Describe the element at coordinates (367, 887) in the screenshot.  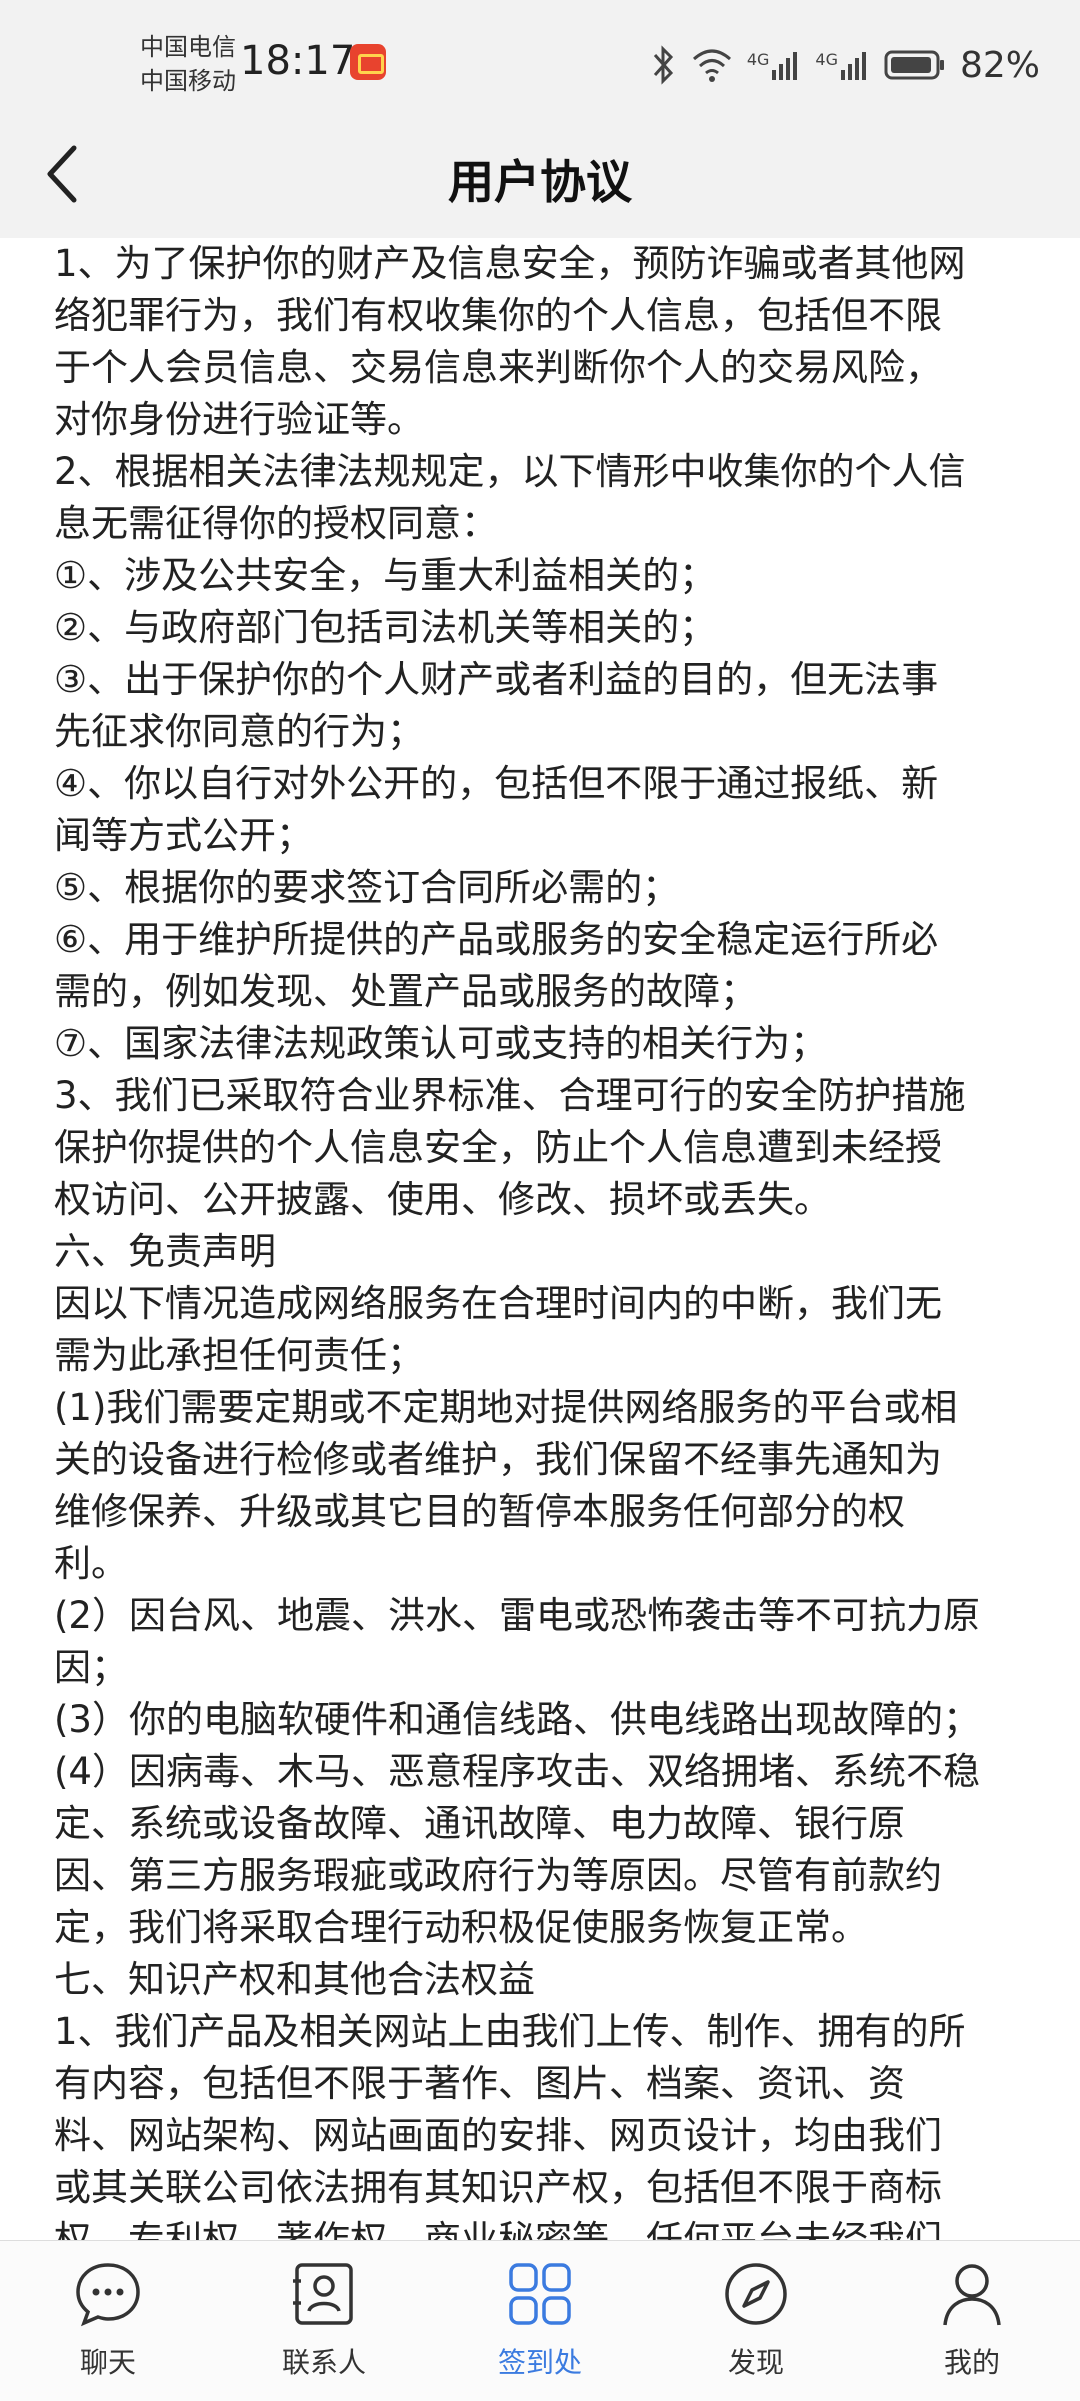
I see `text-line: ⑤、根据你的要求签订合同所必需的；` at that location.